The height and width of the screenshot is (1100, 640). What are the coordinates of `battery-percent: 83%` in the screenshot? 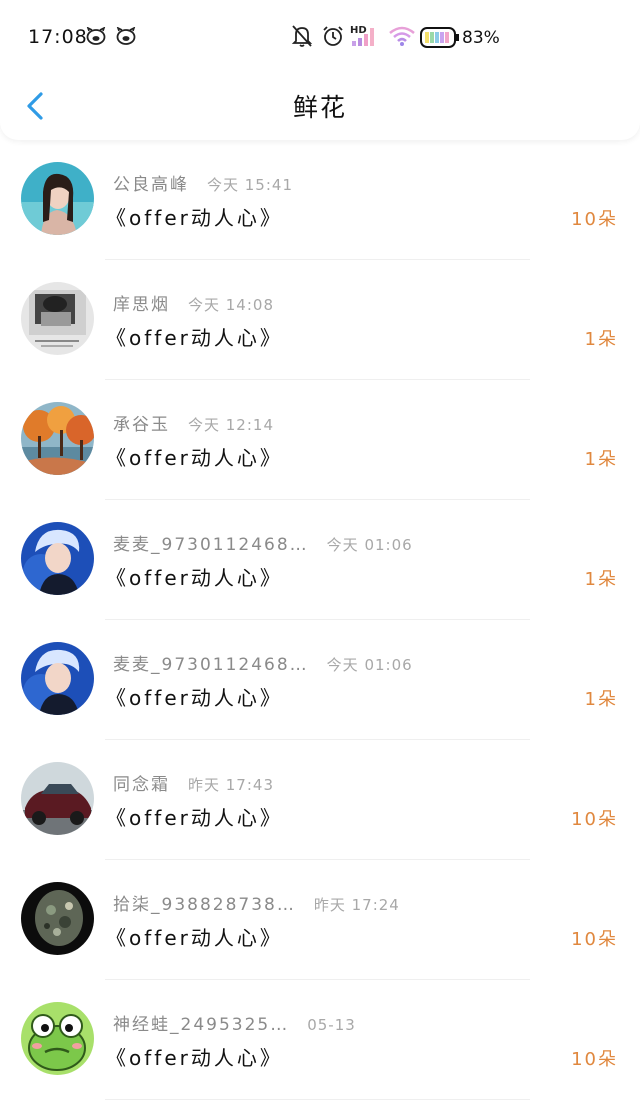 It's located at (481, 38).